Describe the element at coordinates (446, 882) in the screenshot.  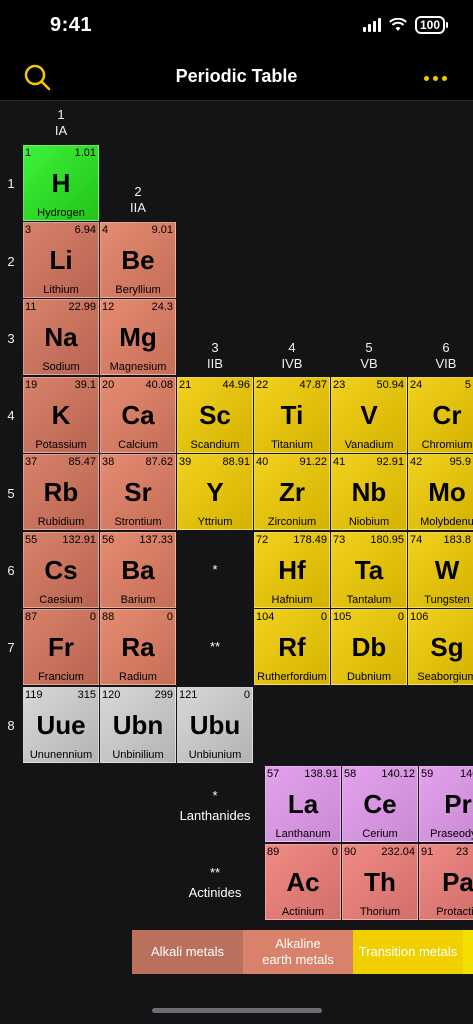
I see `element-tile-protactinium: 9123 PaProtactin` at that location.